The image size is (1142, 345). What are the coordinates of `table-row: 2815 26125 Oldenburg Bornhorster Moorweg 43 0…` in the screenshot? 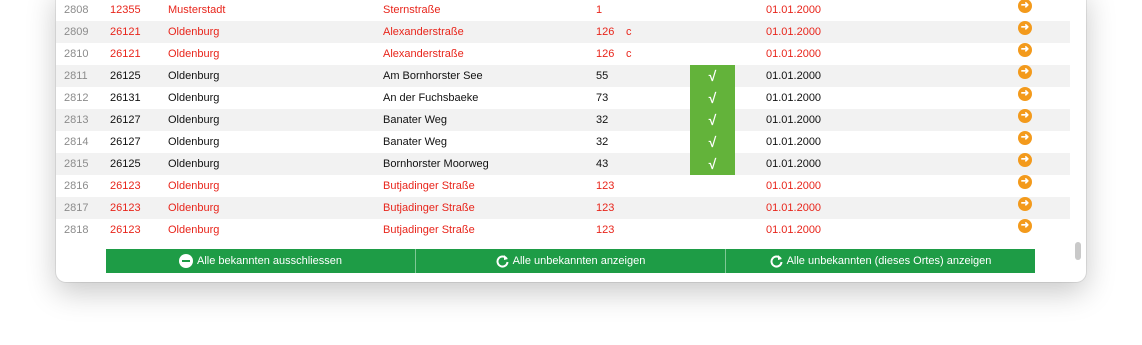 It's located at (563, 164).